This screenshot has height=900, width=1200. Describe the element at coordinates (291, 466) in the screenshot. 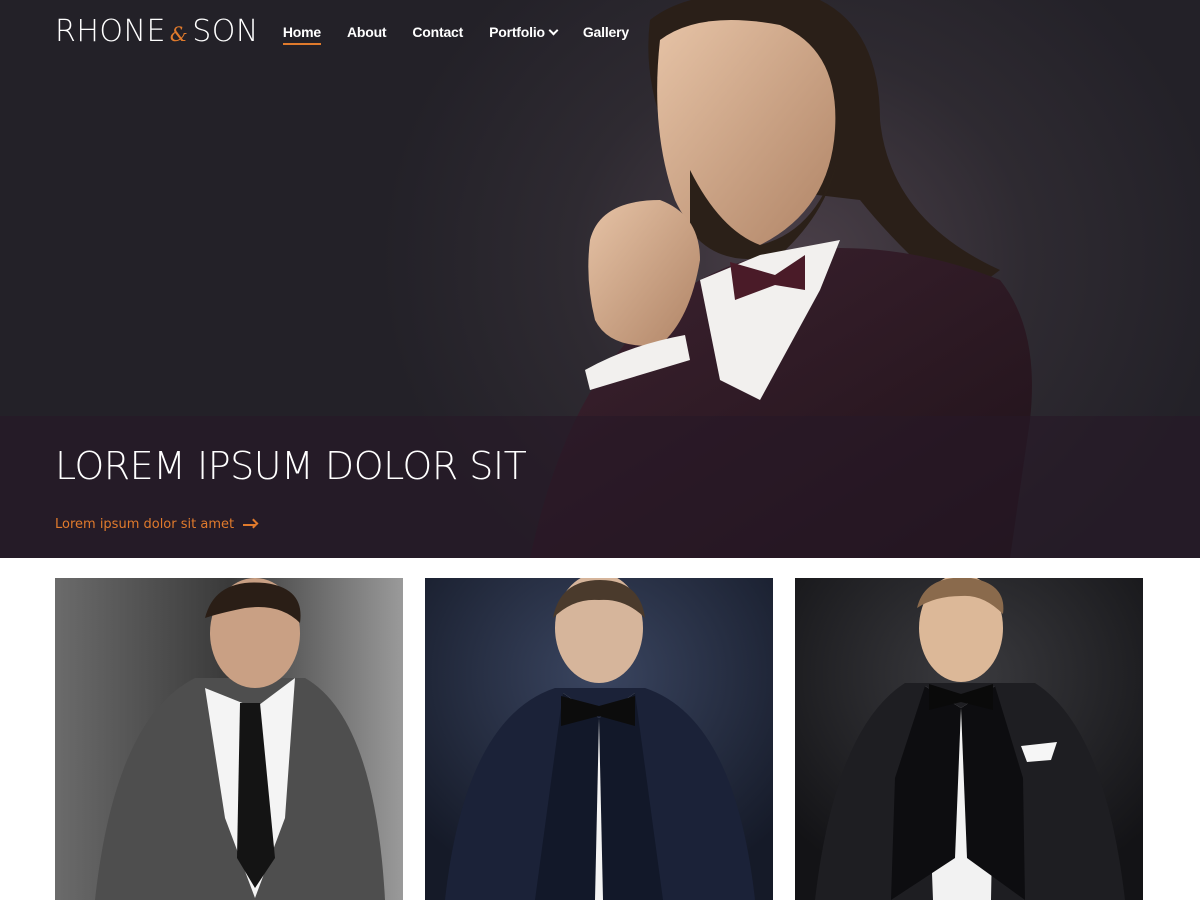

I see `hero-title: LOREM IPSUM DOLOR SIT` at that location.